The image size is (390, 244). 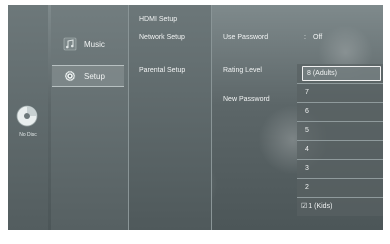 I want to click on rating-option: 7, so click(x=340, y=92).